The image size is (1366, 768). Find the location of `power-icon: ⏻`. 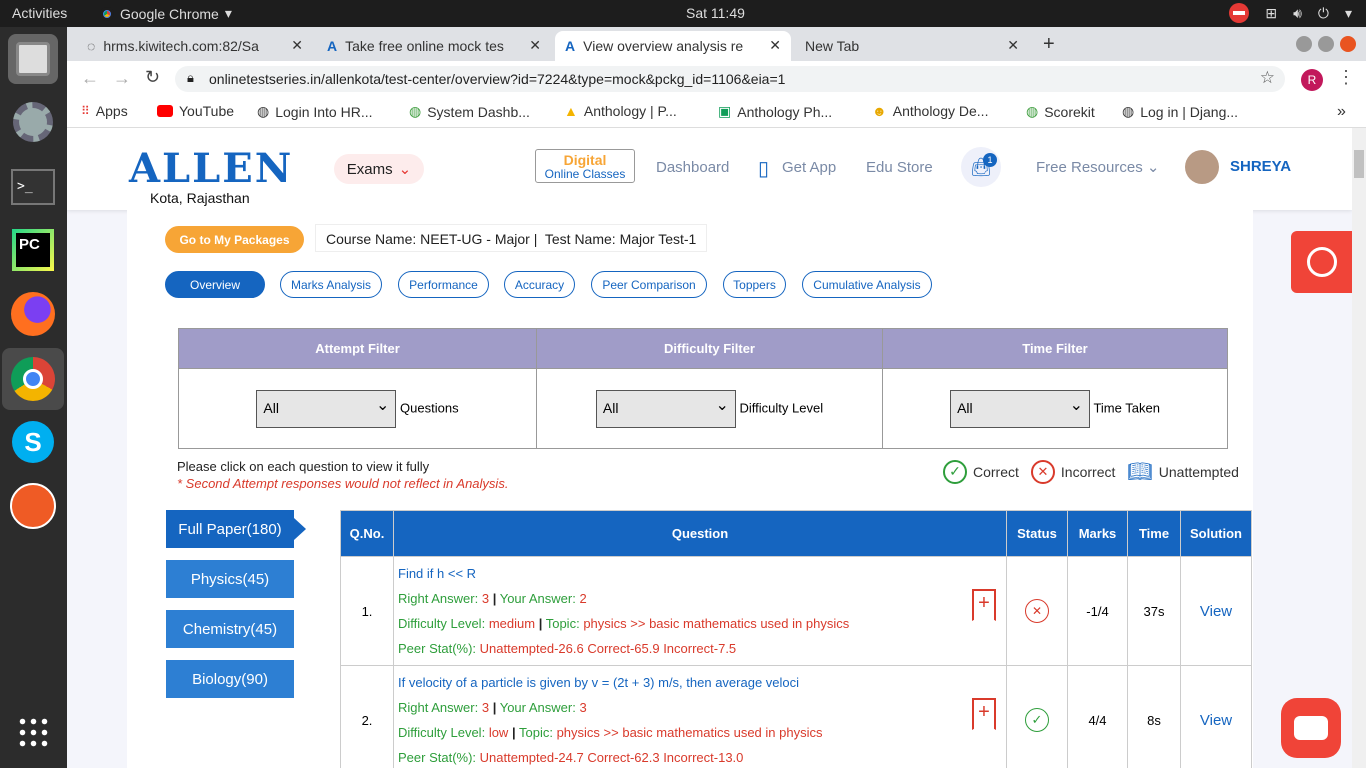

power-icon: ⏻ is located at coordinates (1323, 12).